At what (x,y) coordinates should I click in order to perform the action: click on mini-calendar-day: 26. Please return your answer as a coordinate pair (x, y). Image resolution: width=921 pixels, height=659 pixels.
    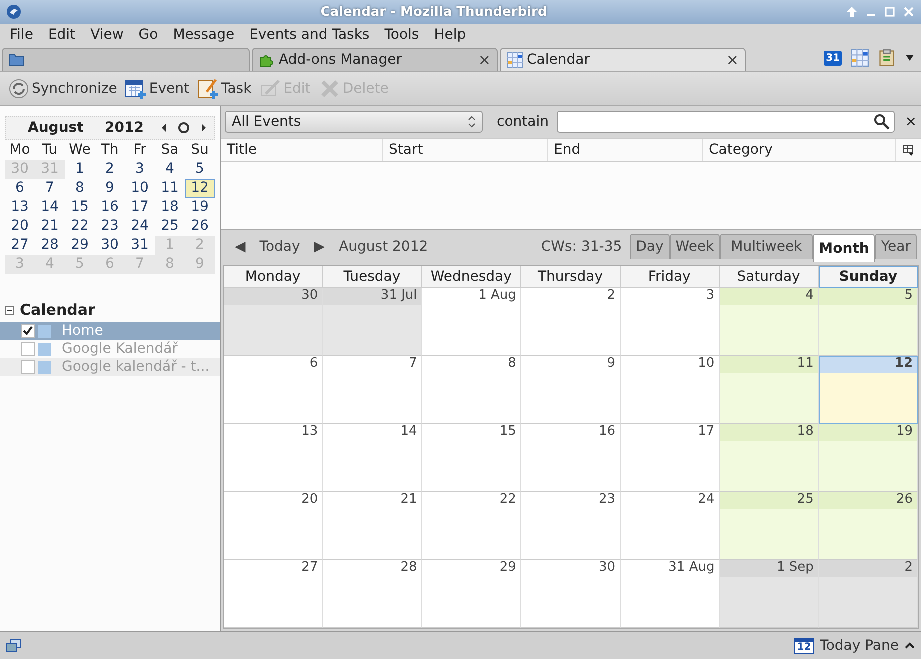
    Looking at the image, I should click on (200, 226).